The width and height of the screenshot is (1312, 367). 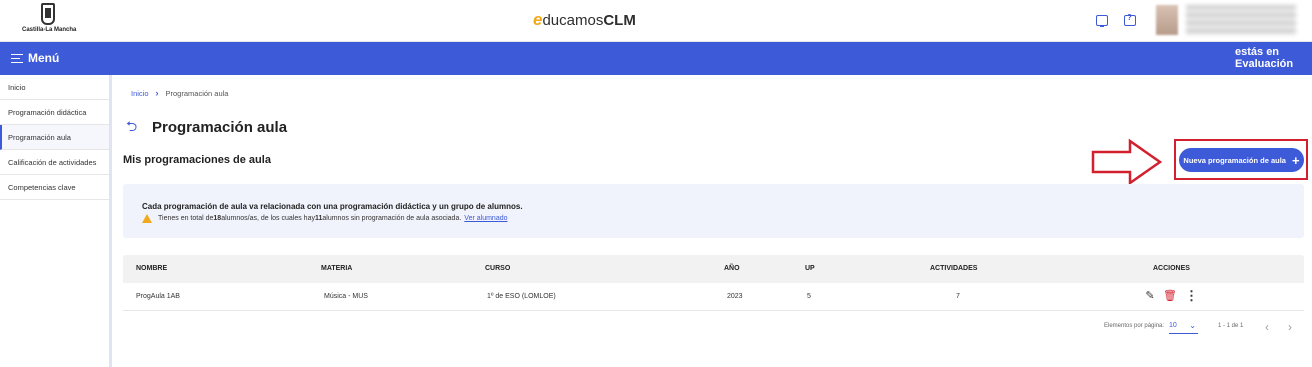 I want to click on pager-label: Elementos por página:, so click(x=1134, y=326).